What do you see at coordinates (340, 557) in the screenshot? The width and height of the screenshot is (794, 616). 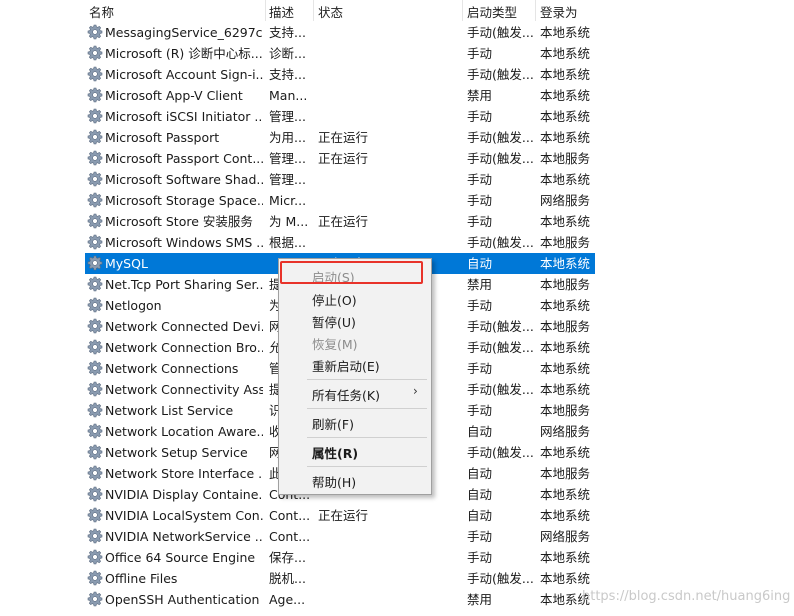 I see `table-row: Office 64 Source Engine 保存... 手动 本地系统` at bounding box center [340, 557].